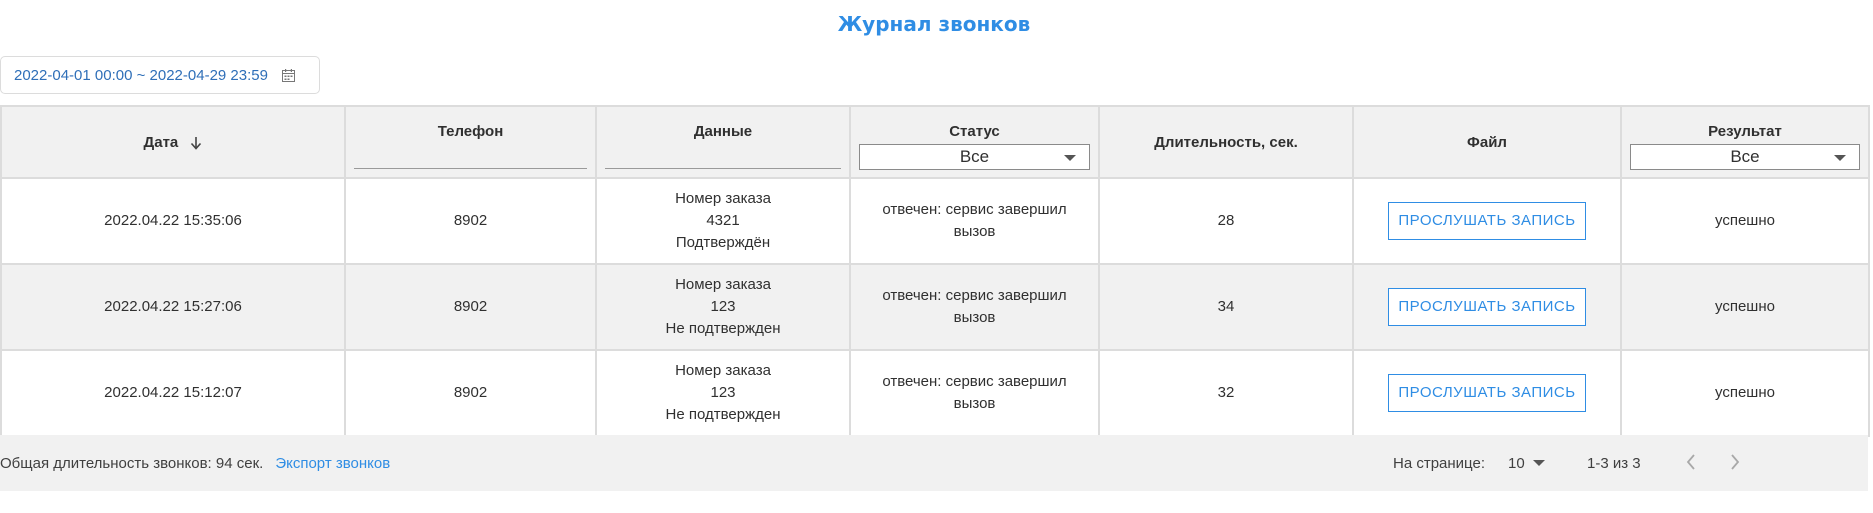 Image resolution: width=1873 pixels, height=513 pixels. I want to click on column-header-data-label: Данные, so click(723, 131).